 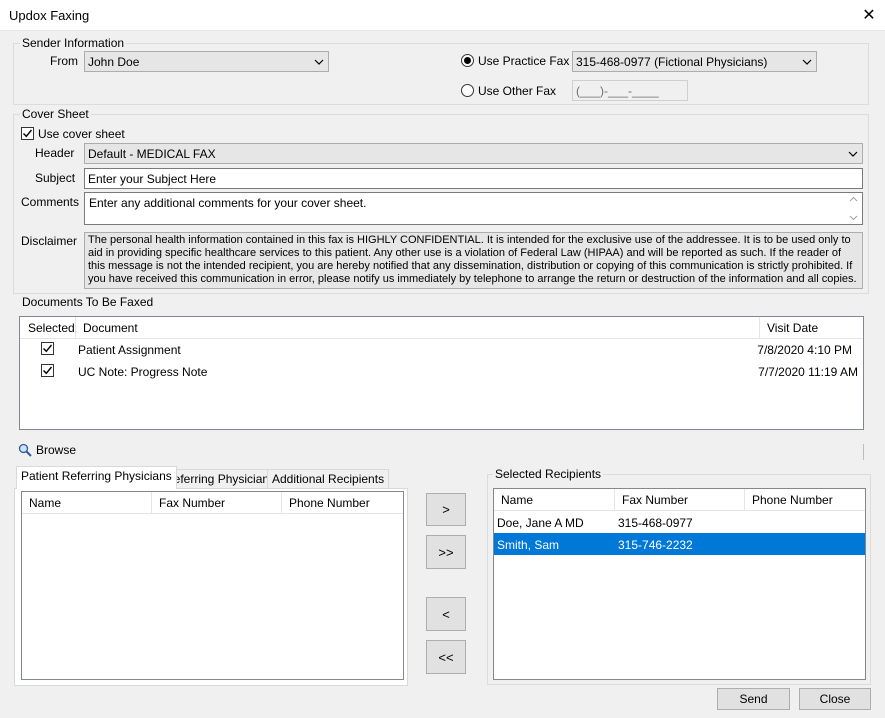 What do you see at coordinates (467, 60) in the screenshot?
I see `use-practice-fax-radio` at bounding box center [467, 60].